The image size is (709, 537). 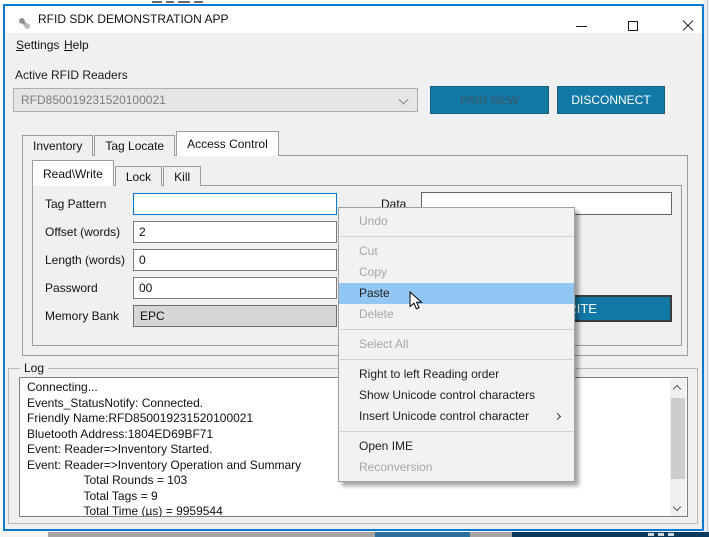 I want to click on log-line: Event: Reader=>Inventory Started., so click(x=120, y=449).